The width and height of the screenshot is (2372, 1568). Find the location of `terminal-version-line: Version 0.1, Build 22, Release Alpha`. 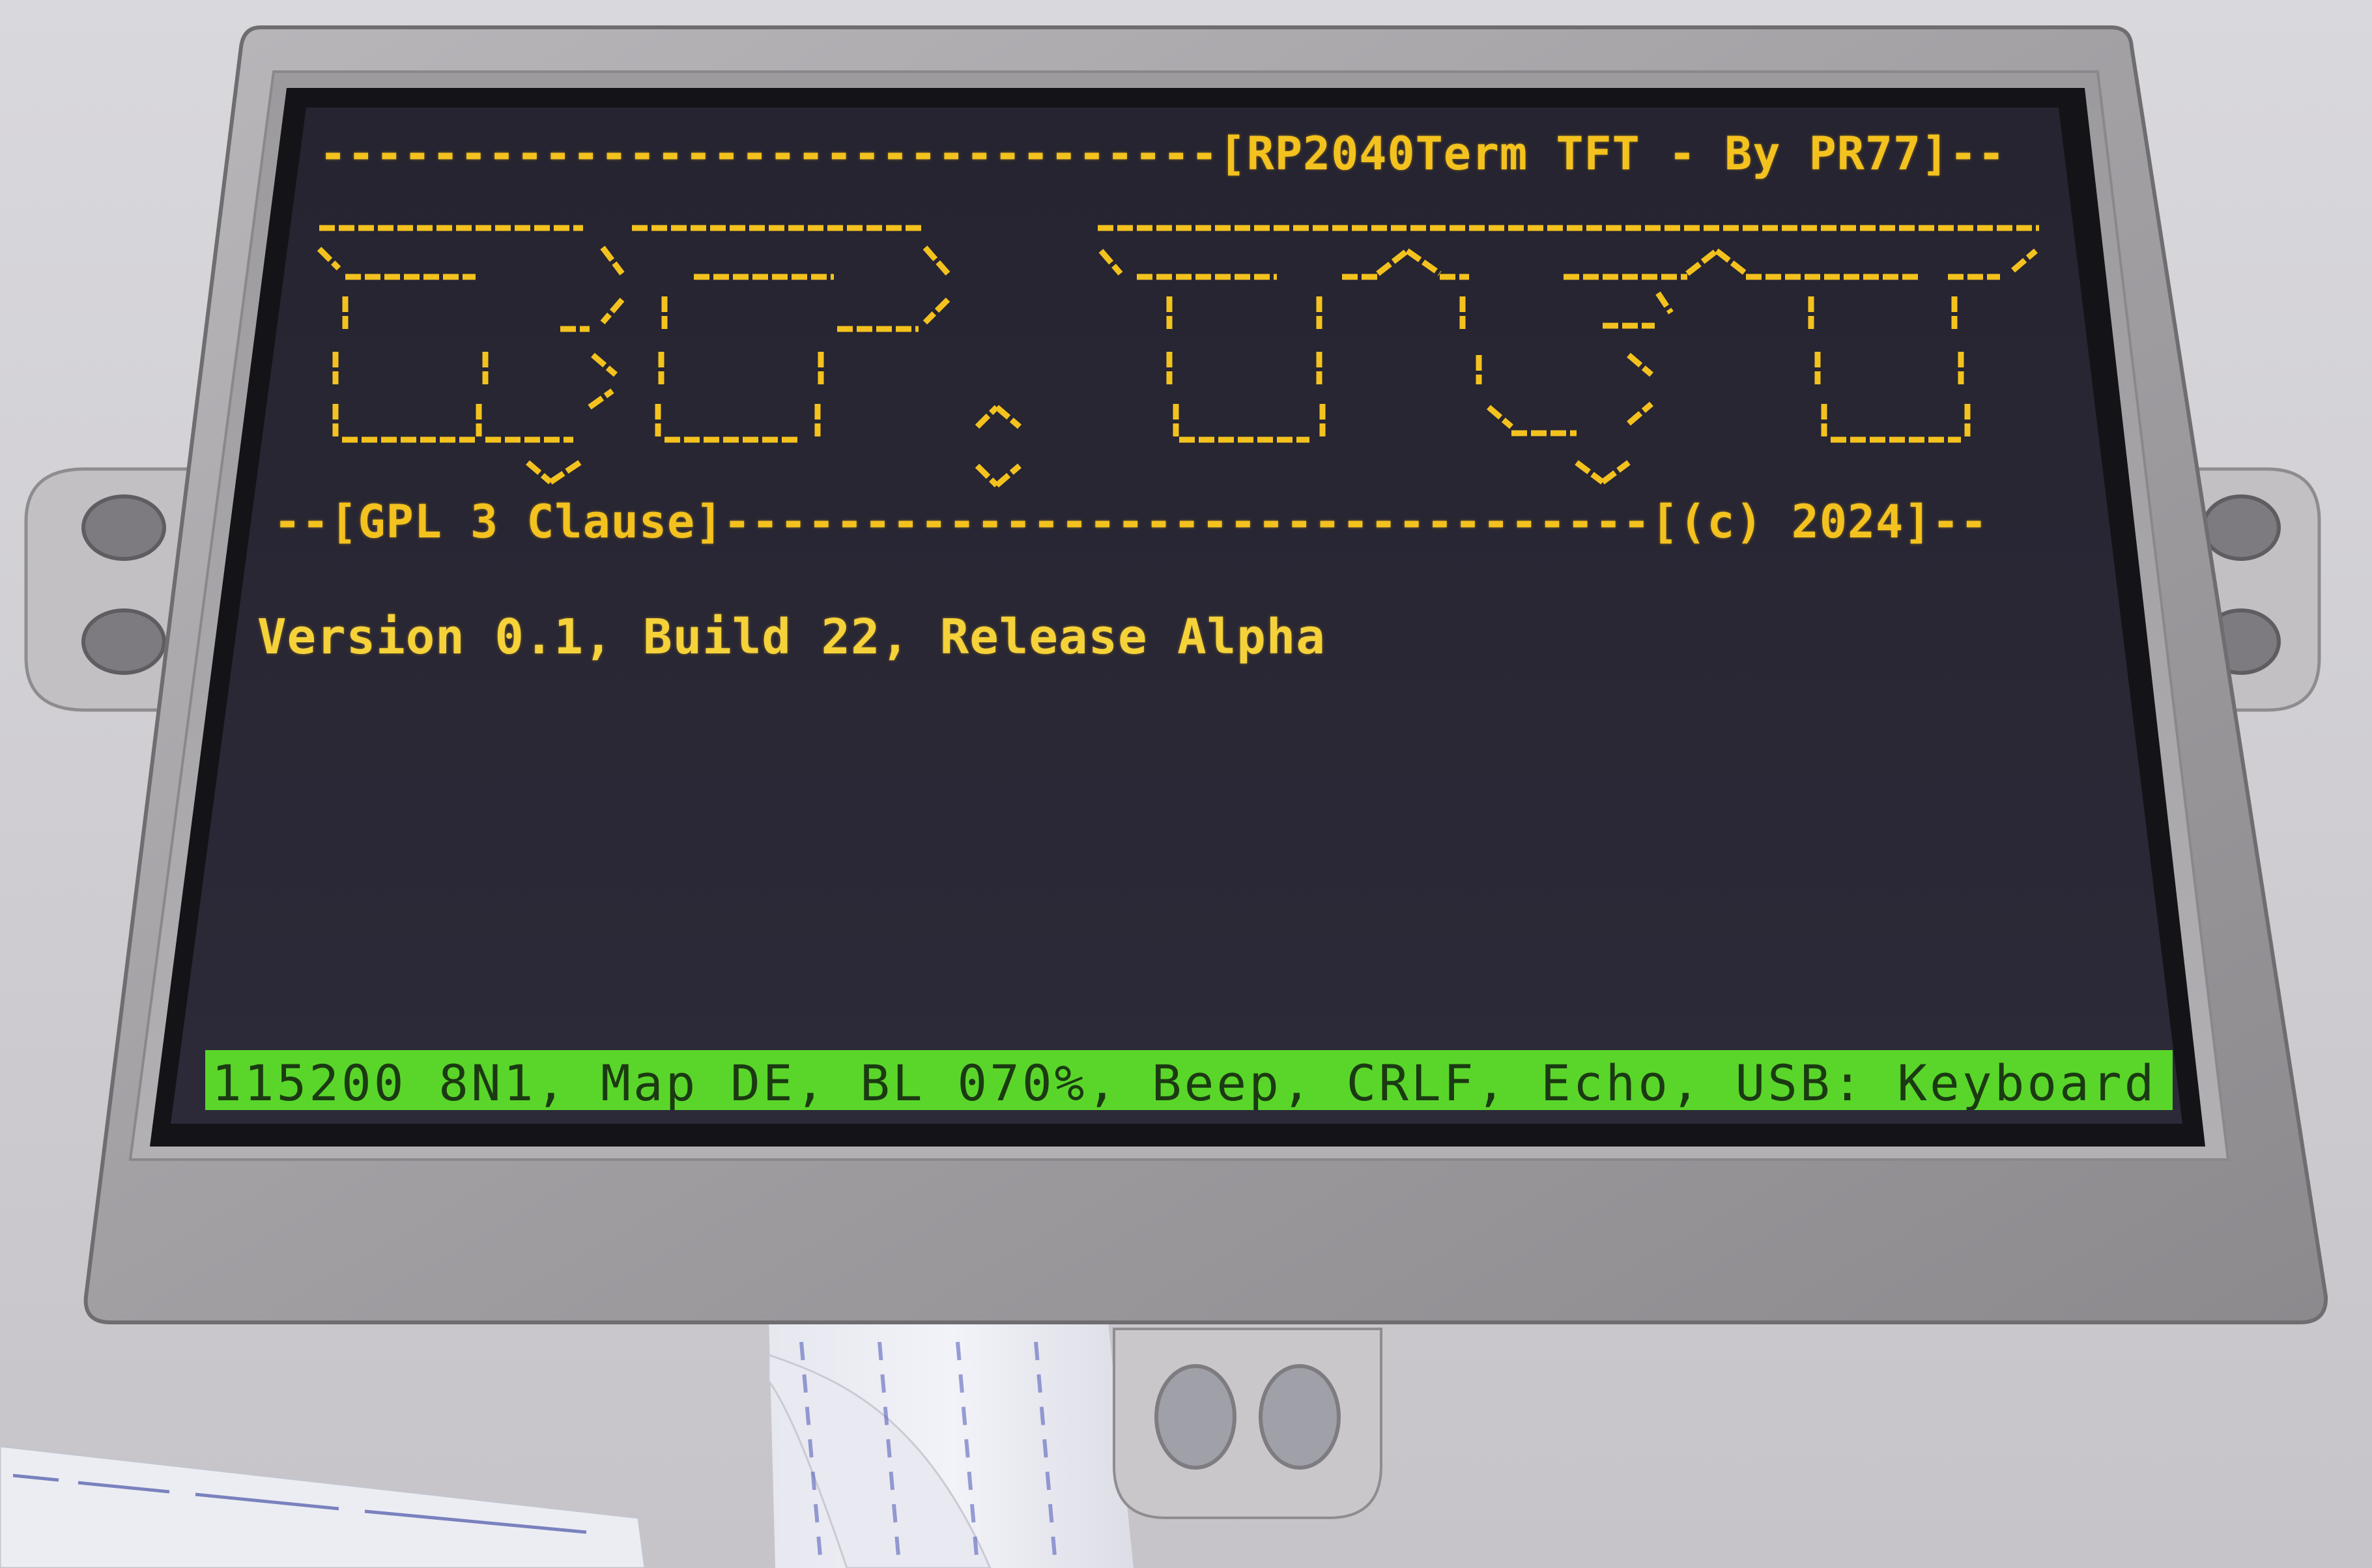

terminal-version-line: Version 0.1, Build 22, Release Alpha is located at coordinates (791, 637).